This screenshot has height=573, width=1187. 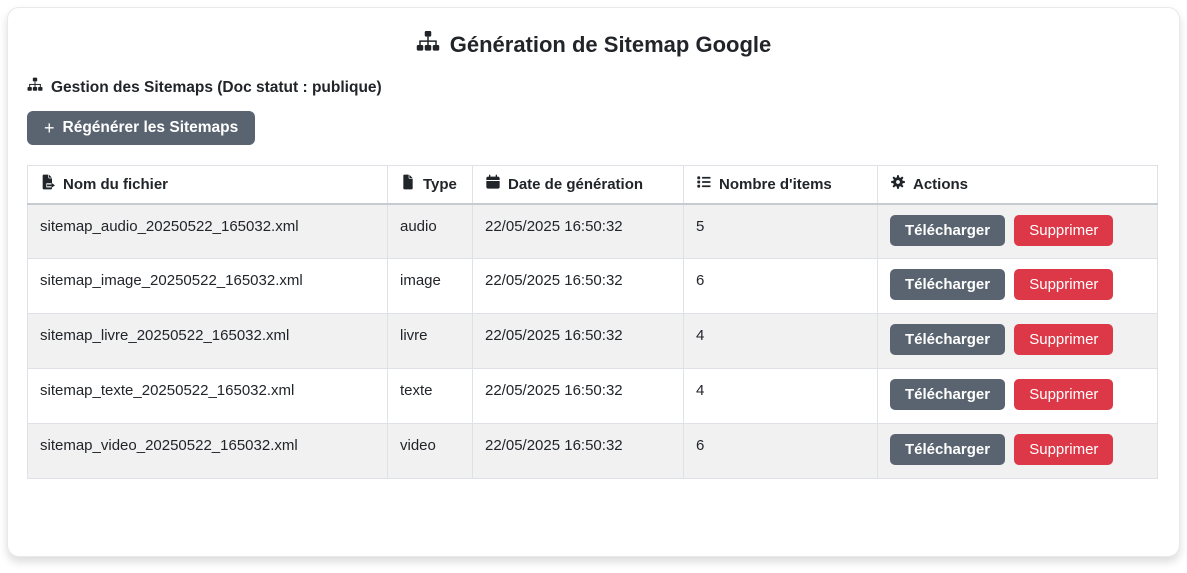 I want to click on items-cell: 5, so click(x=780, y=231).